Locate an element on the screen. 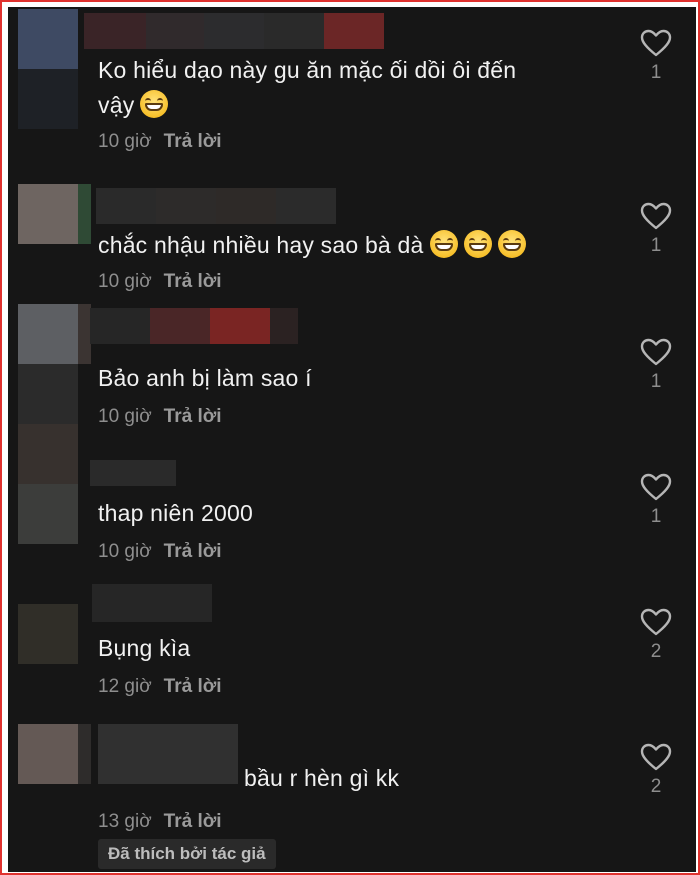  comment-text: chắc nhậu nhiều hay sao bà dà is located at coordinates (312, 245).